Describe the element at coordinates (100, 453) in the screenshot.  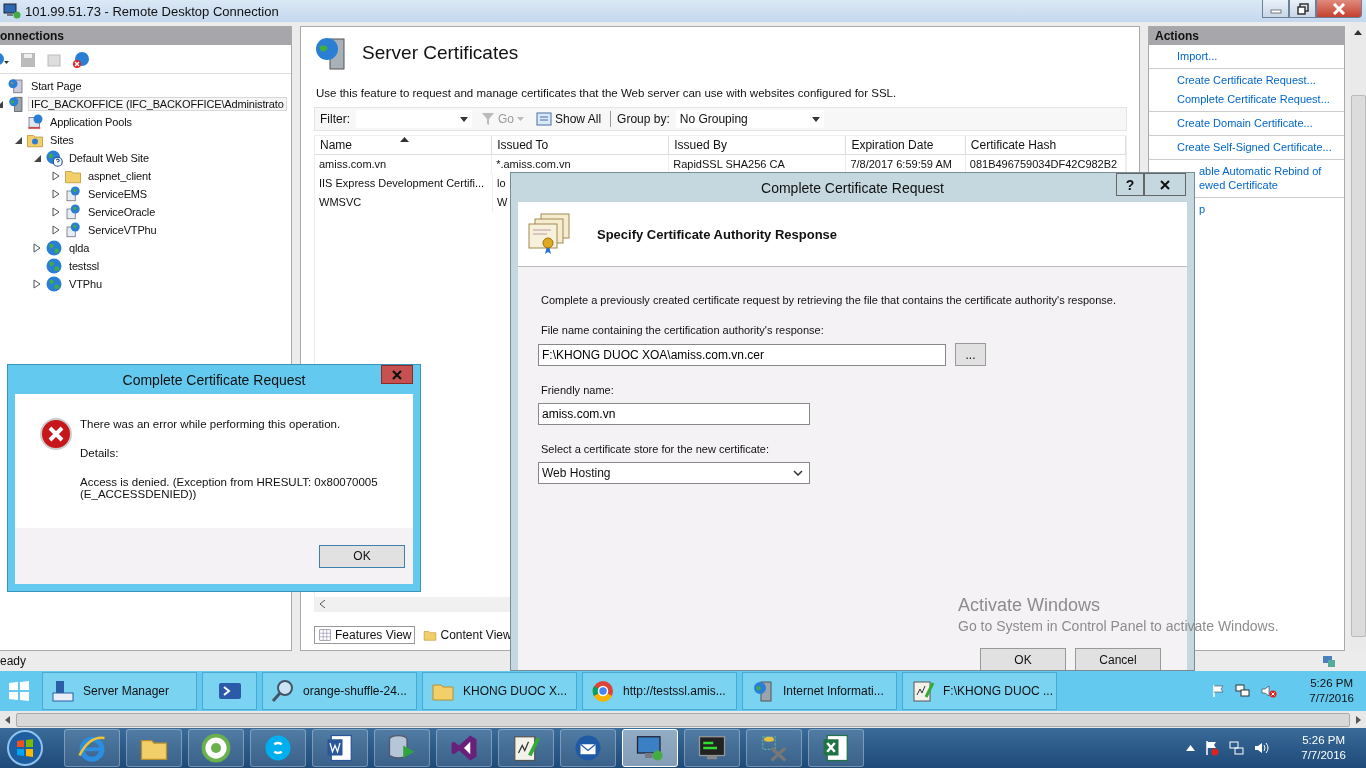
I see `details-label: Details:` at that location.